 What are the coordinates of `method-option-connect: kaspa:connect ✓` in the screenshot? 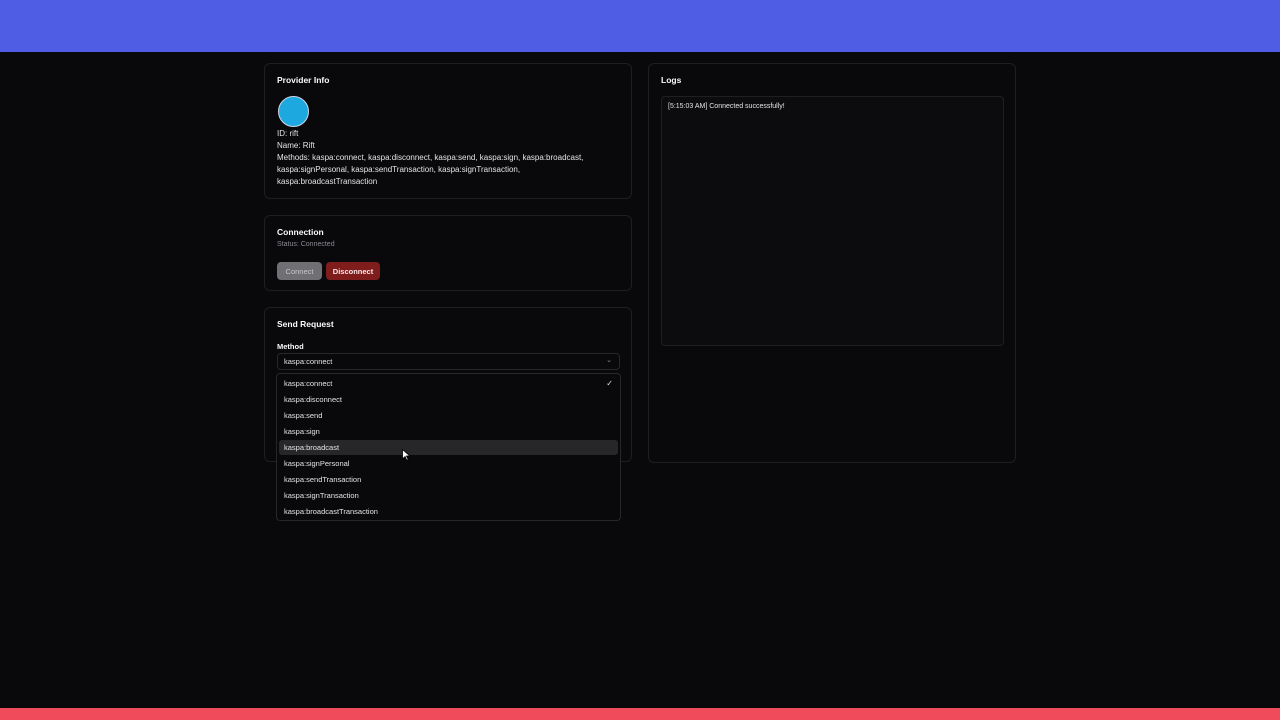 It's located at (448, 383).